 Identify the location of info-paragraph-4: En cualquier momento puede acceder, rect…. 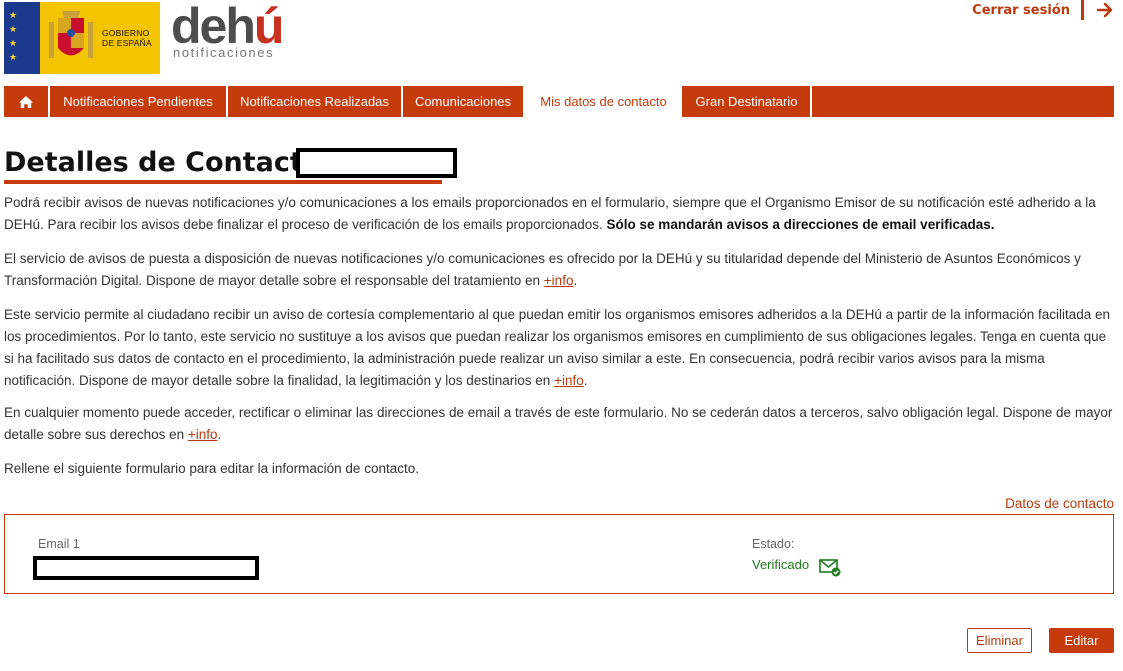
(559, 424).